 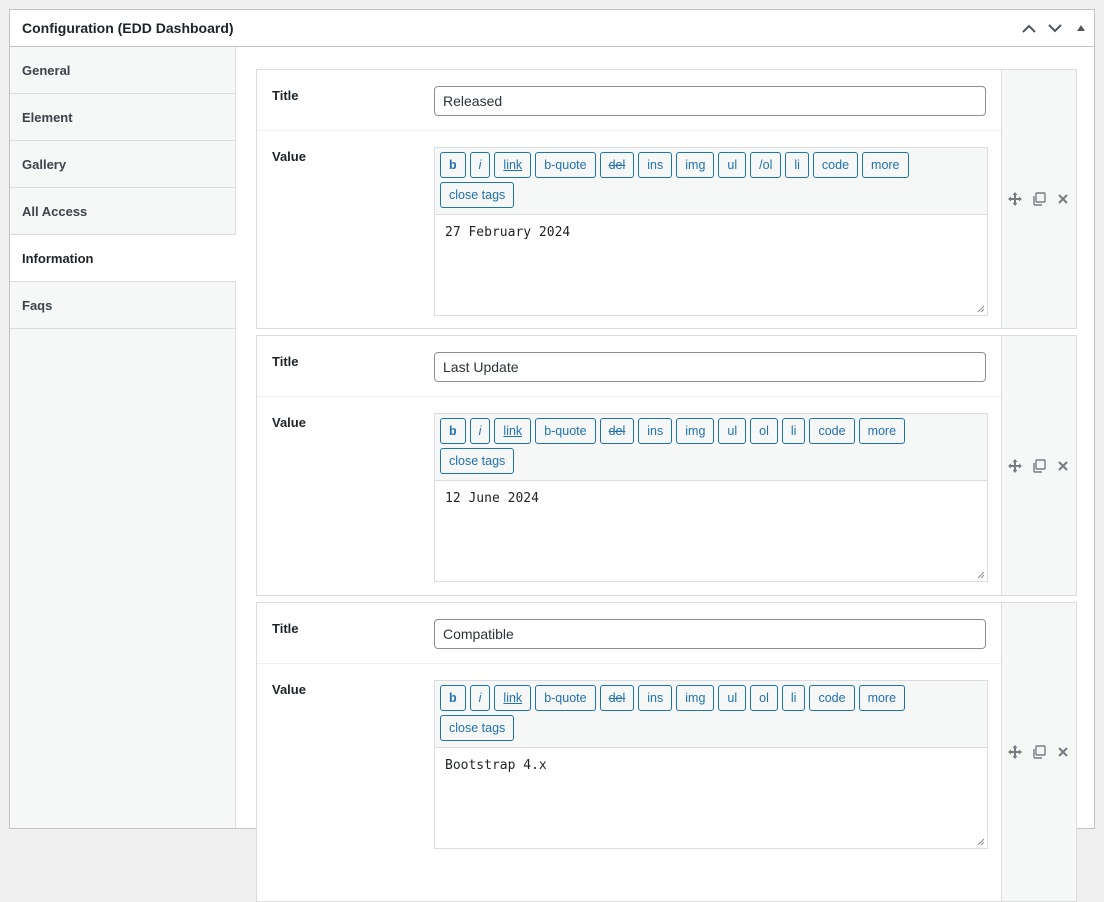 What do you see at coordinates (766, 165) in the screenshot?
I see `qt-ol-button: /ol` at bounding box center [766, 165].